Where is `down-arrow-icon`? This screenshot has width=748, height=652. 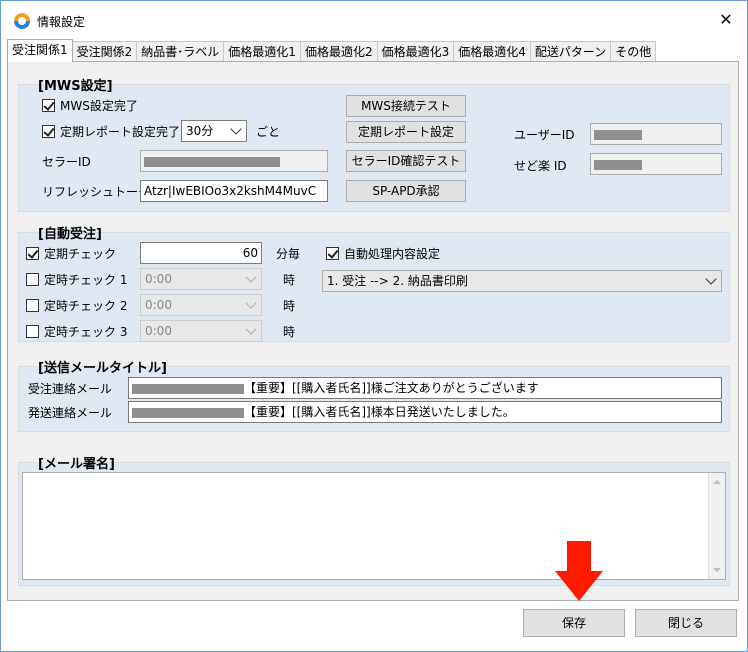 down-arrow-icon is located at coordinates (579, 573).